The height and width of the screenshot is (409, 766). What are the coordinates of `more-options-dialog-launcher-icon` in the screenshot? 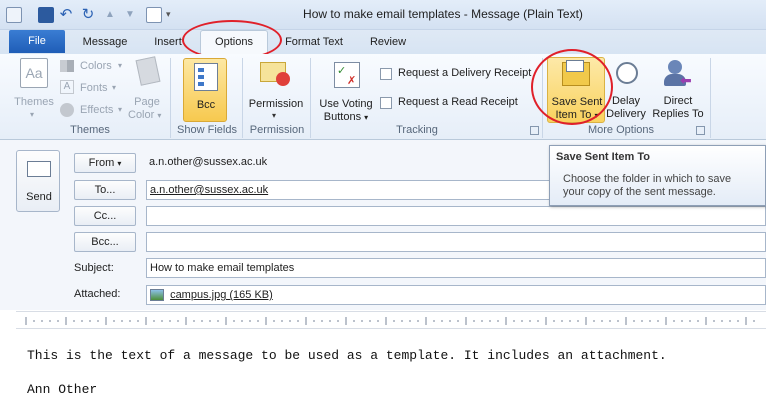 It's located at (700, 130).